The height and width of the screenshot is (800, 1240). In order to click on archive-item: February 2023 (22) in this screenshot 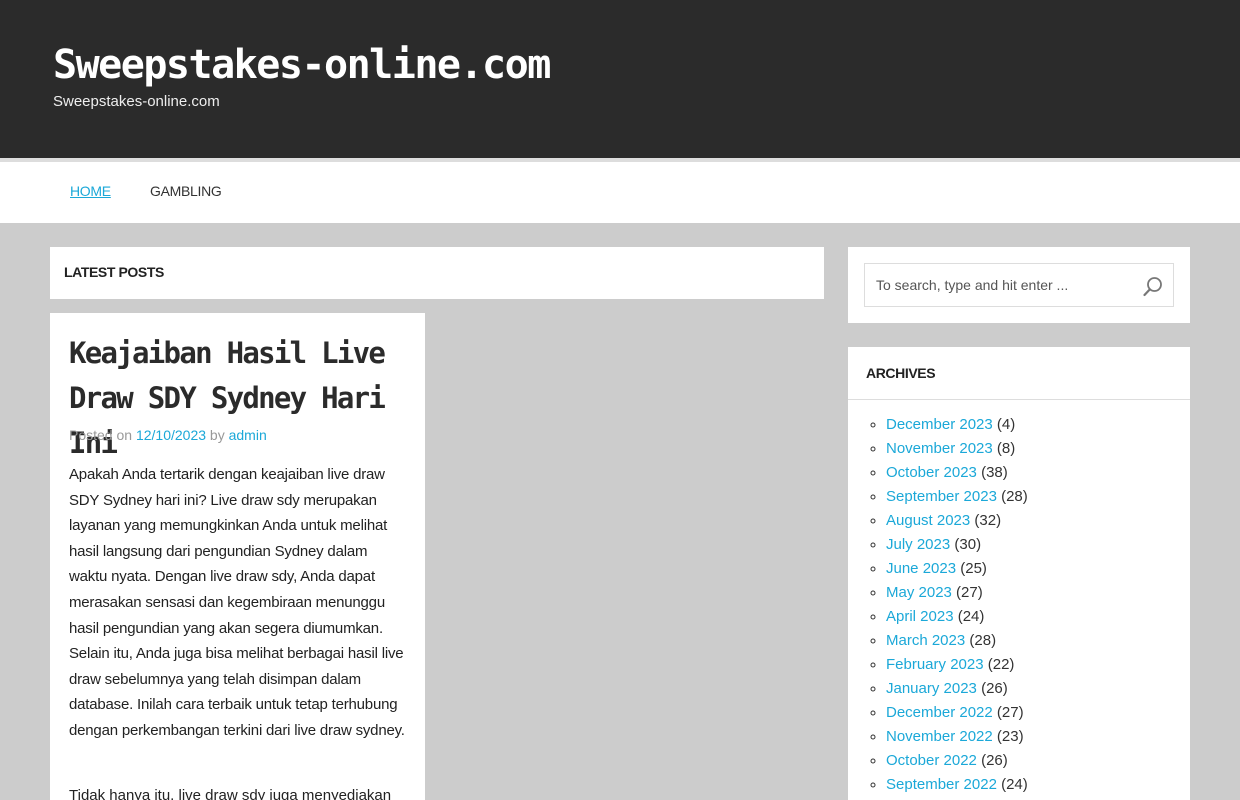, I will do `click(957, 665)`.